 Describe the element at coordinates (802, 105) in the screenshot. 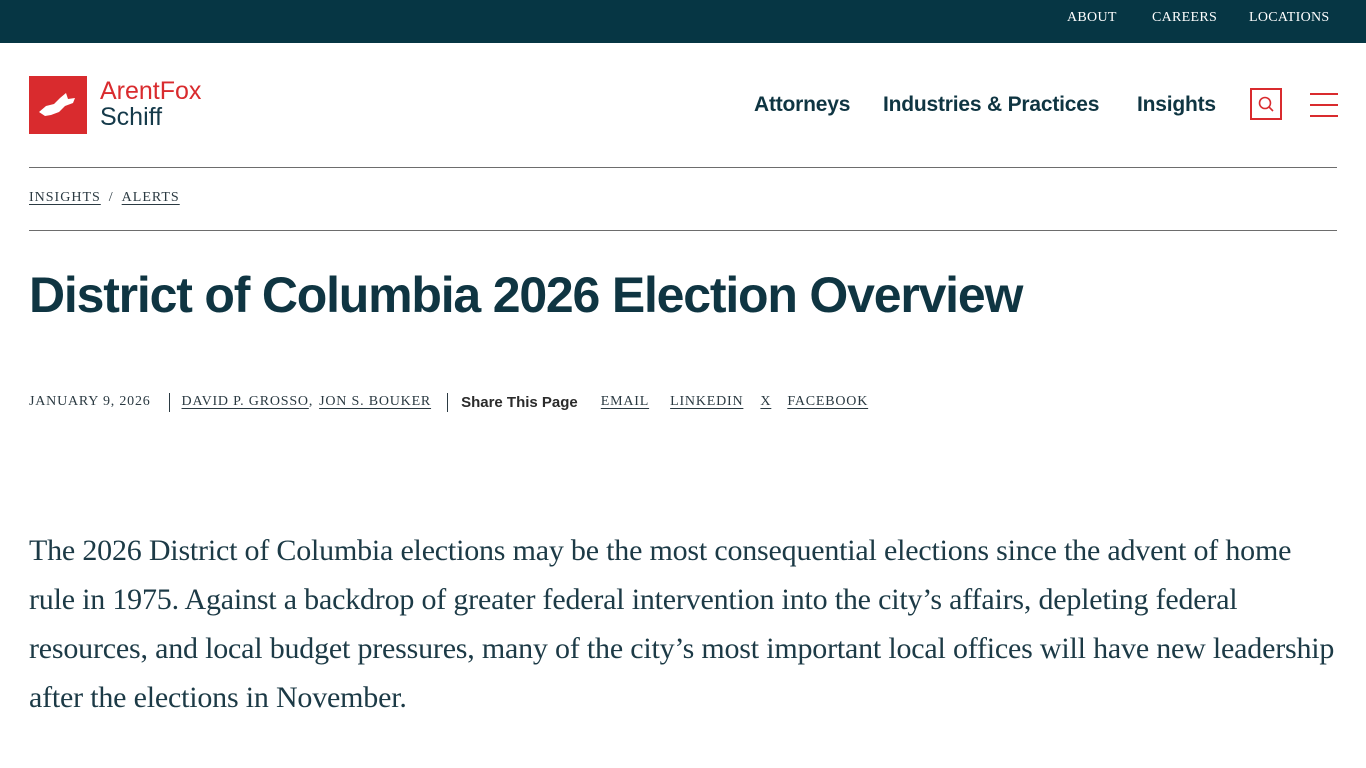

I see `nav-attorneys-link: Attorneys` at that location.